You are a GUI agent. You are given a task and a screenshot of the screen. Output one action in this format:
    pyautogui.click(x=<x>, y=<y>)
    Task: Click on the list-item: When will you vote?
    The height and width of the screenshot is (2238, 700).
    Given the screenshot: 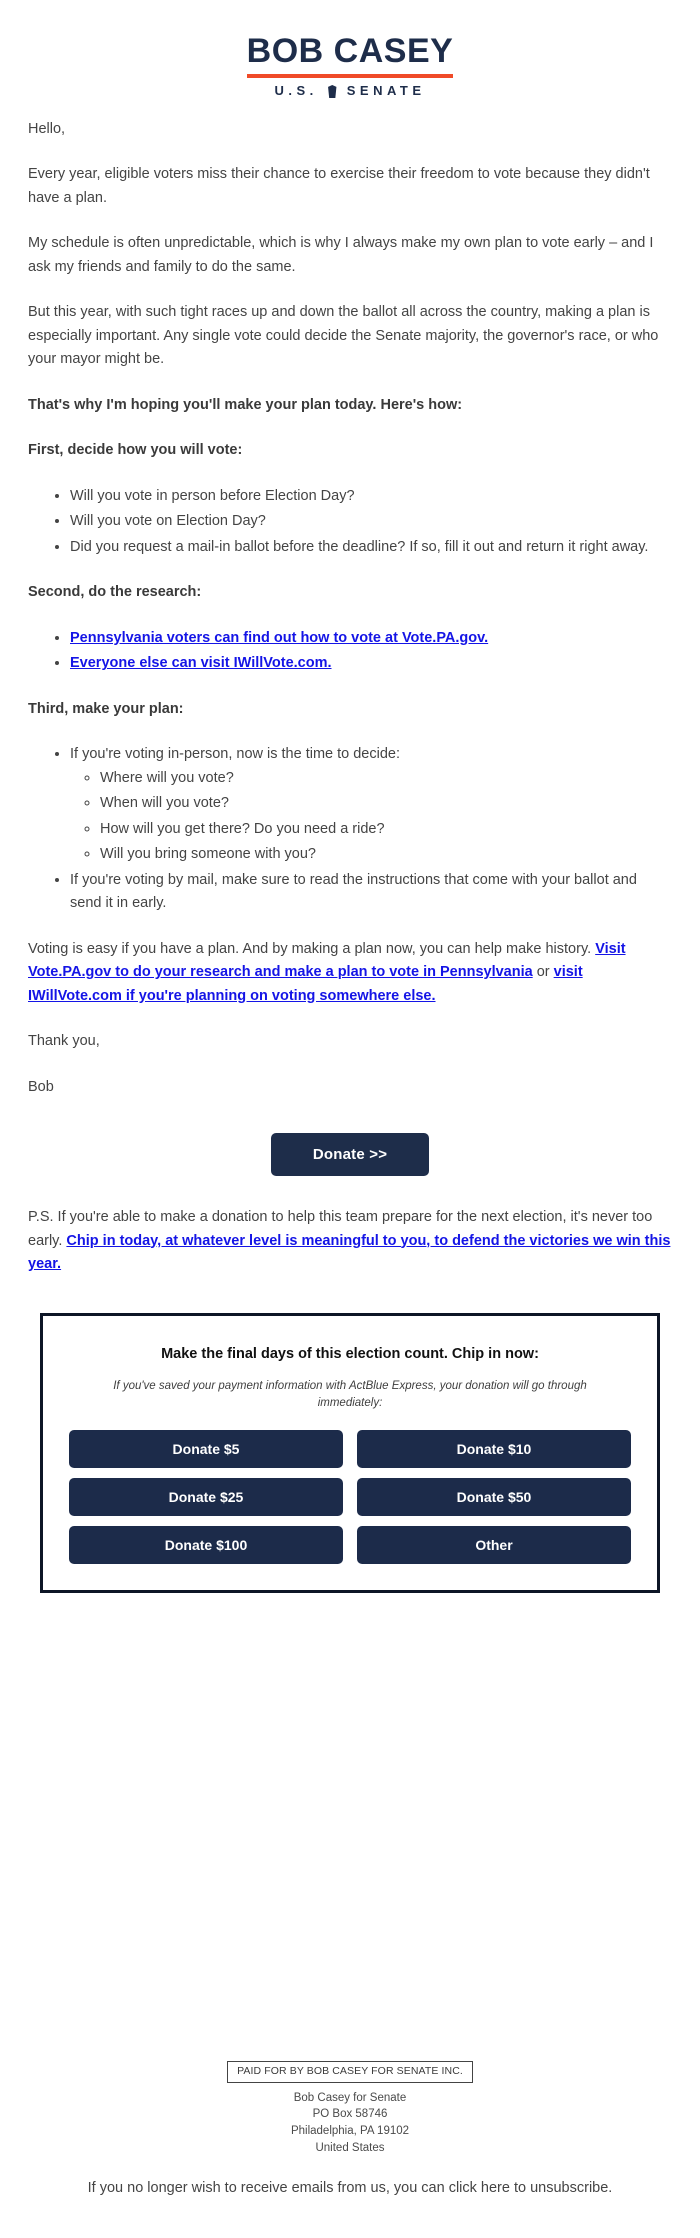 What is the action you would take?
    pyautogui.click(x=386, y=803)
    